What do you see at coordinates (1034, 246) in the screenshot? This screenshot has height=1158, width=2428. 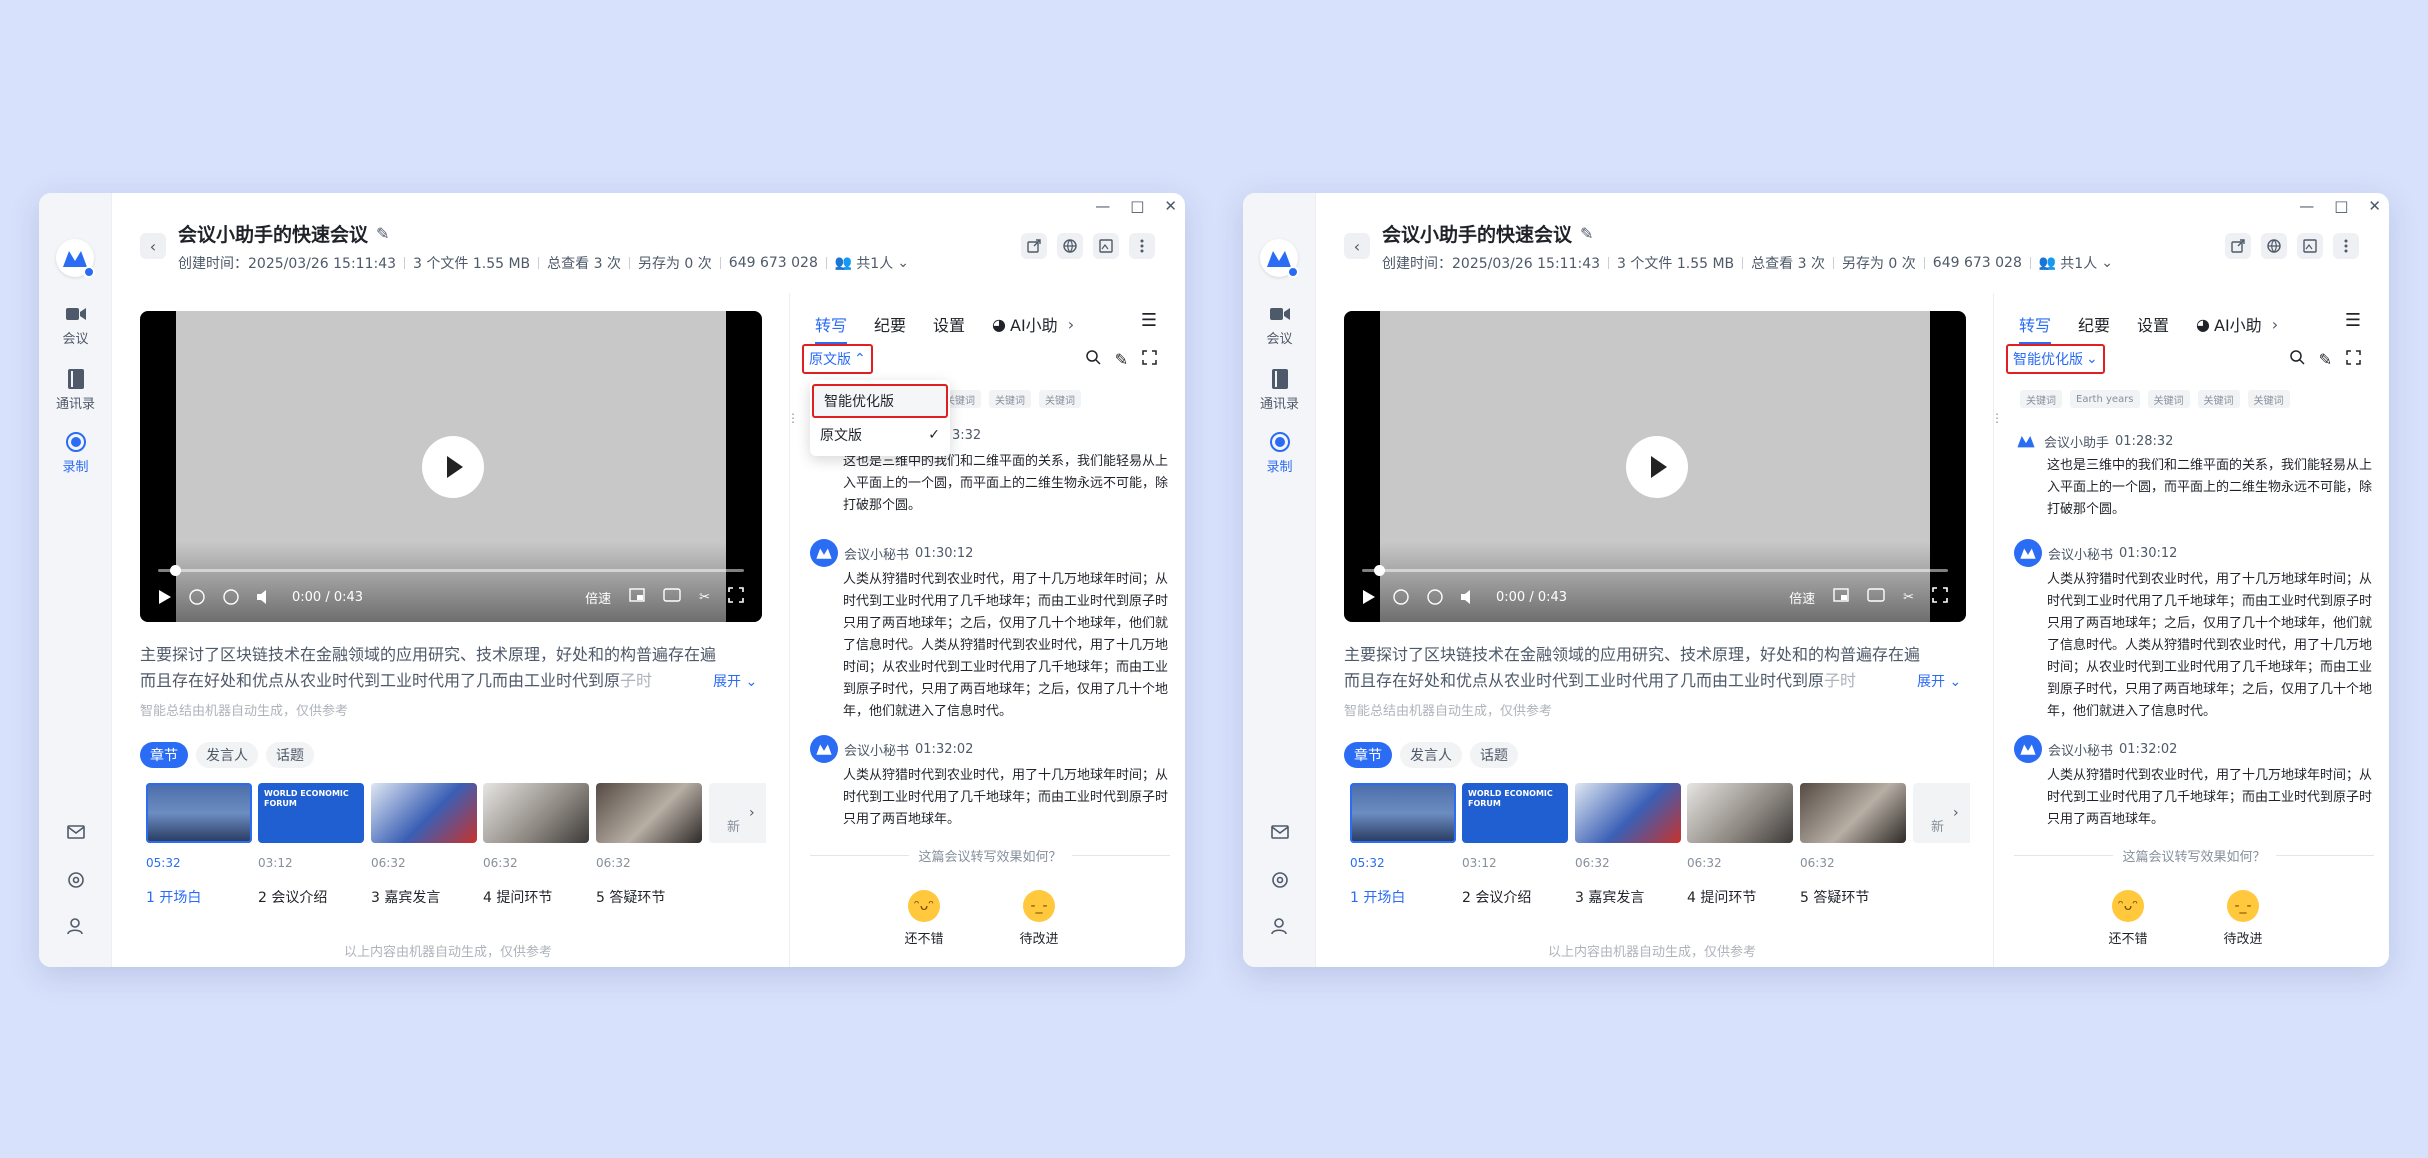 I see `open-external-icon` at bounding box center [1034, 246].